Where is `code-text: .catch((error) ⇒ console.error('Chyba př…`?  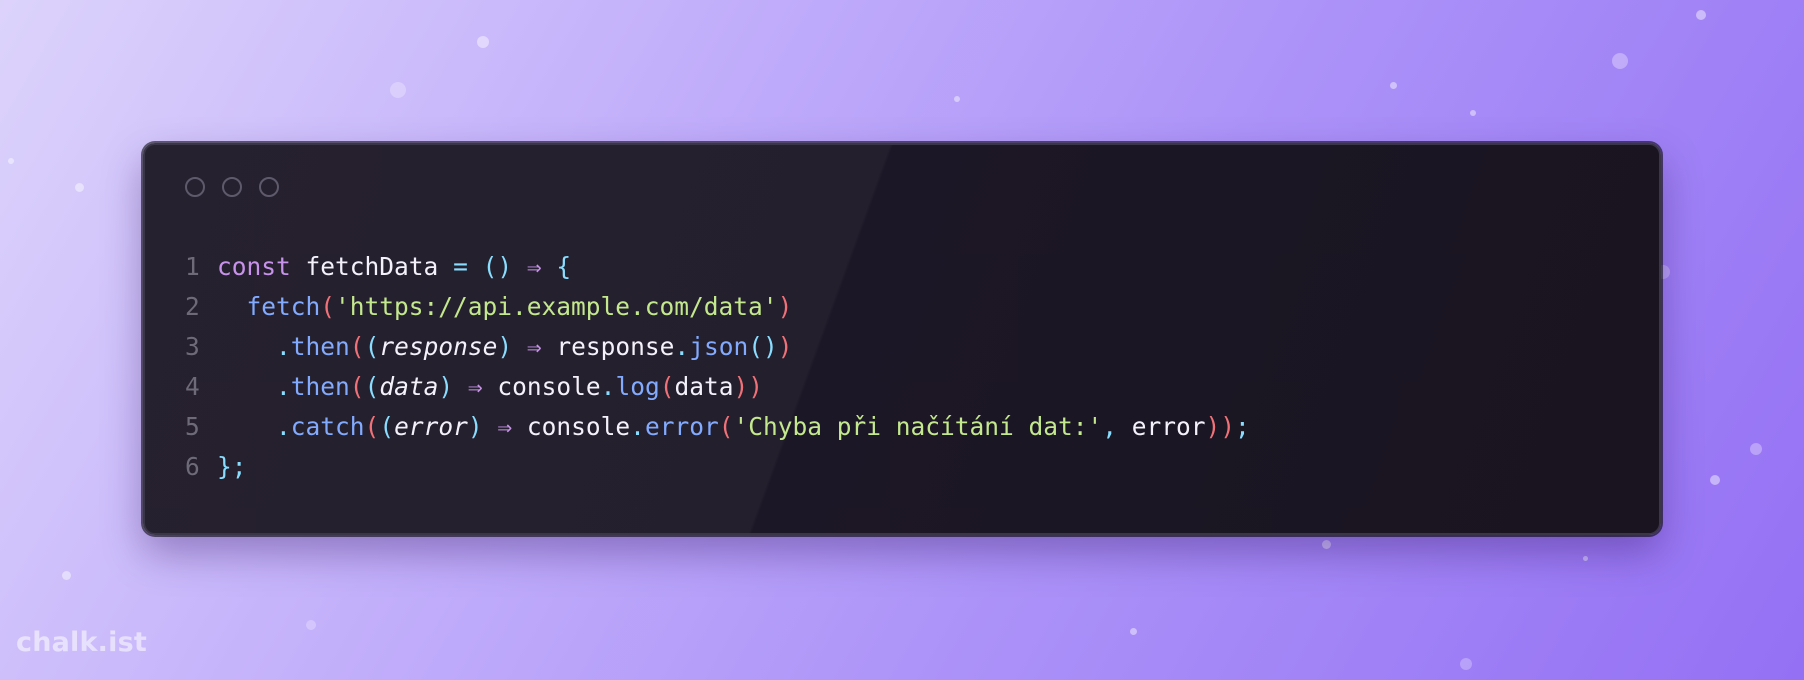
code-text: .catch((error) ⇒ console.error('Chyba př… is located at coordinates (732, 427).